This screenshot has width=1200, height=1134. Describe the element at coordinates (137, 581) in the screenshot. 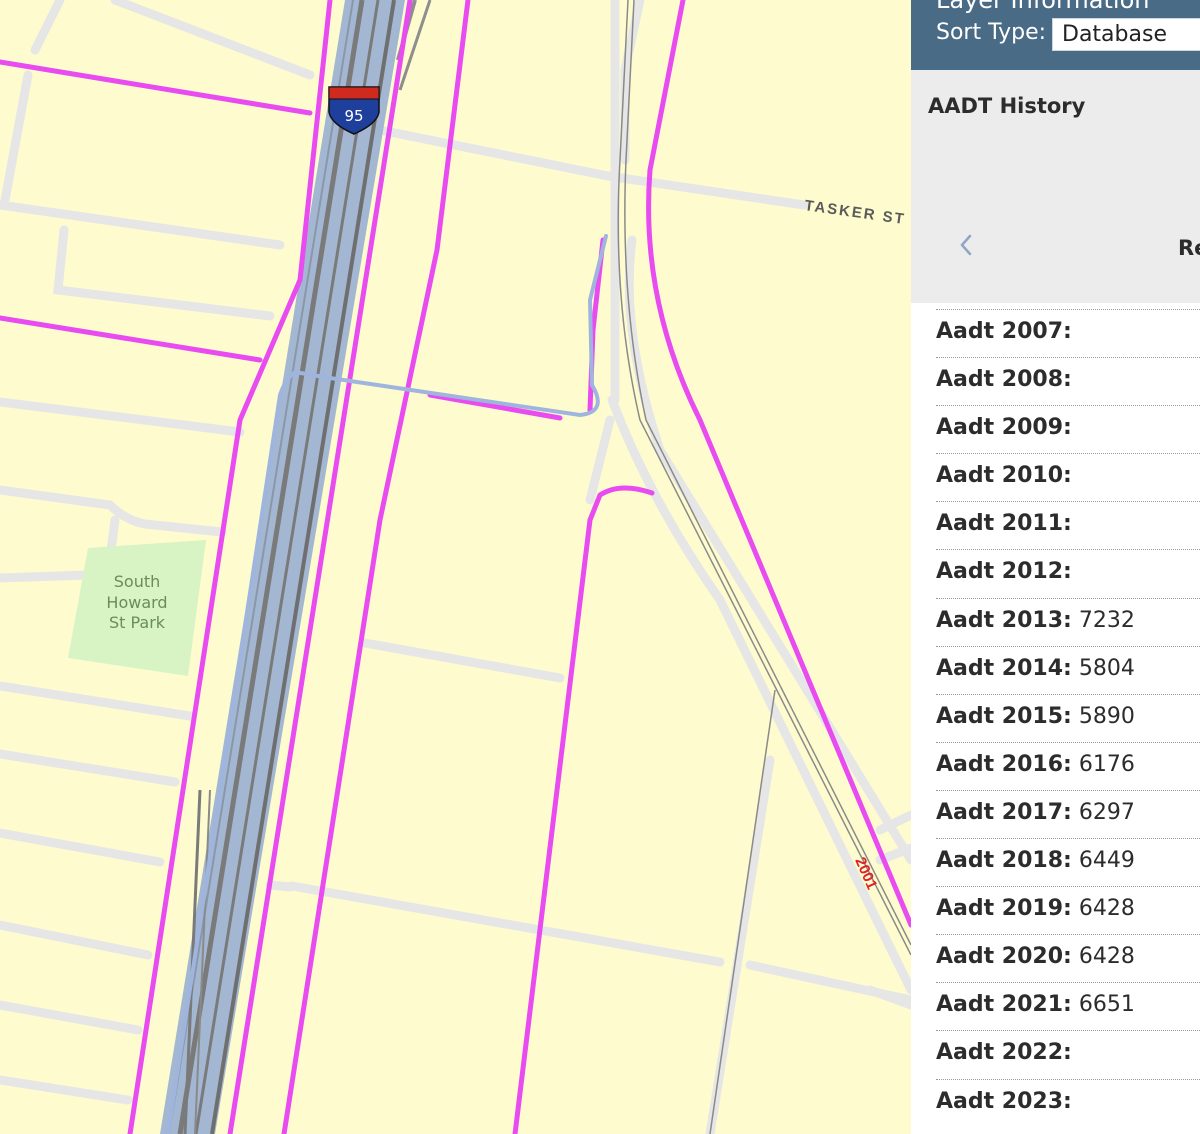

I see `park-label-line-1: South` at that location.